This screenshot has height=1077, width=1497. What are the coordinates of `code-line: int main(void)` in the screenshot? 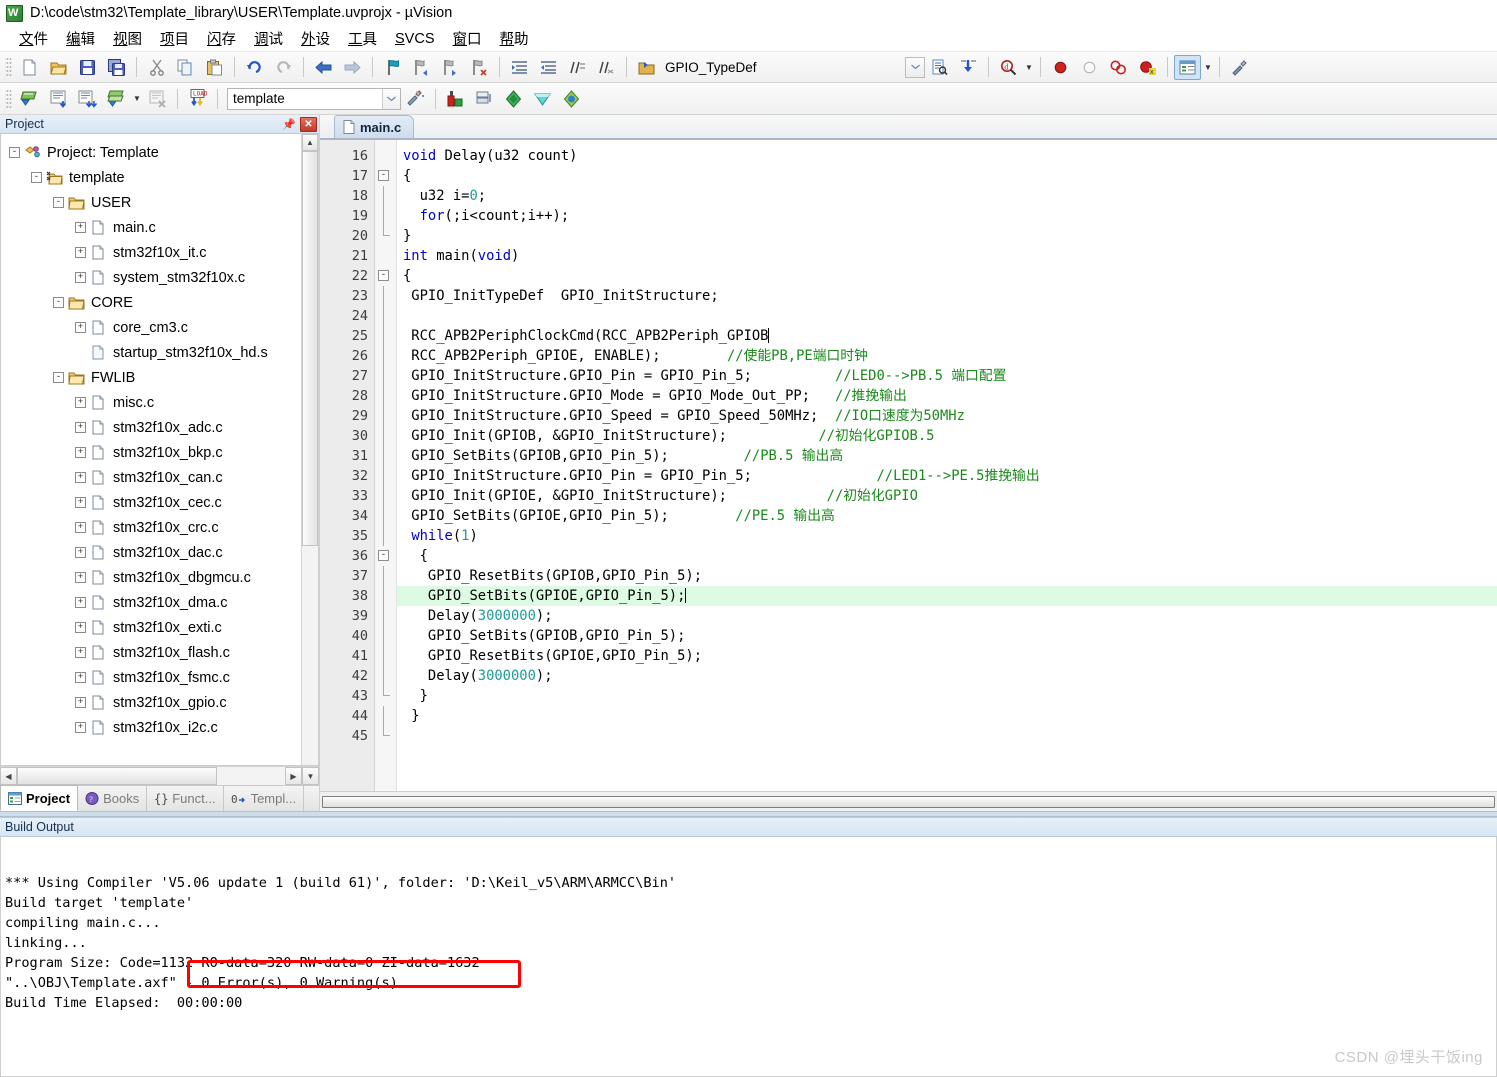 It's located at (947, 256).